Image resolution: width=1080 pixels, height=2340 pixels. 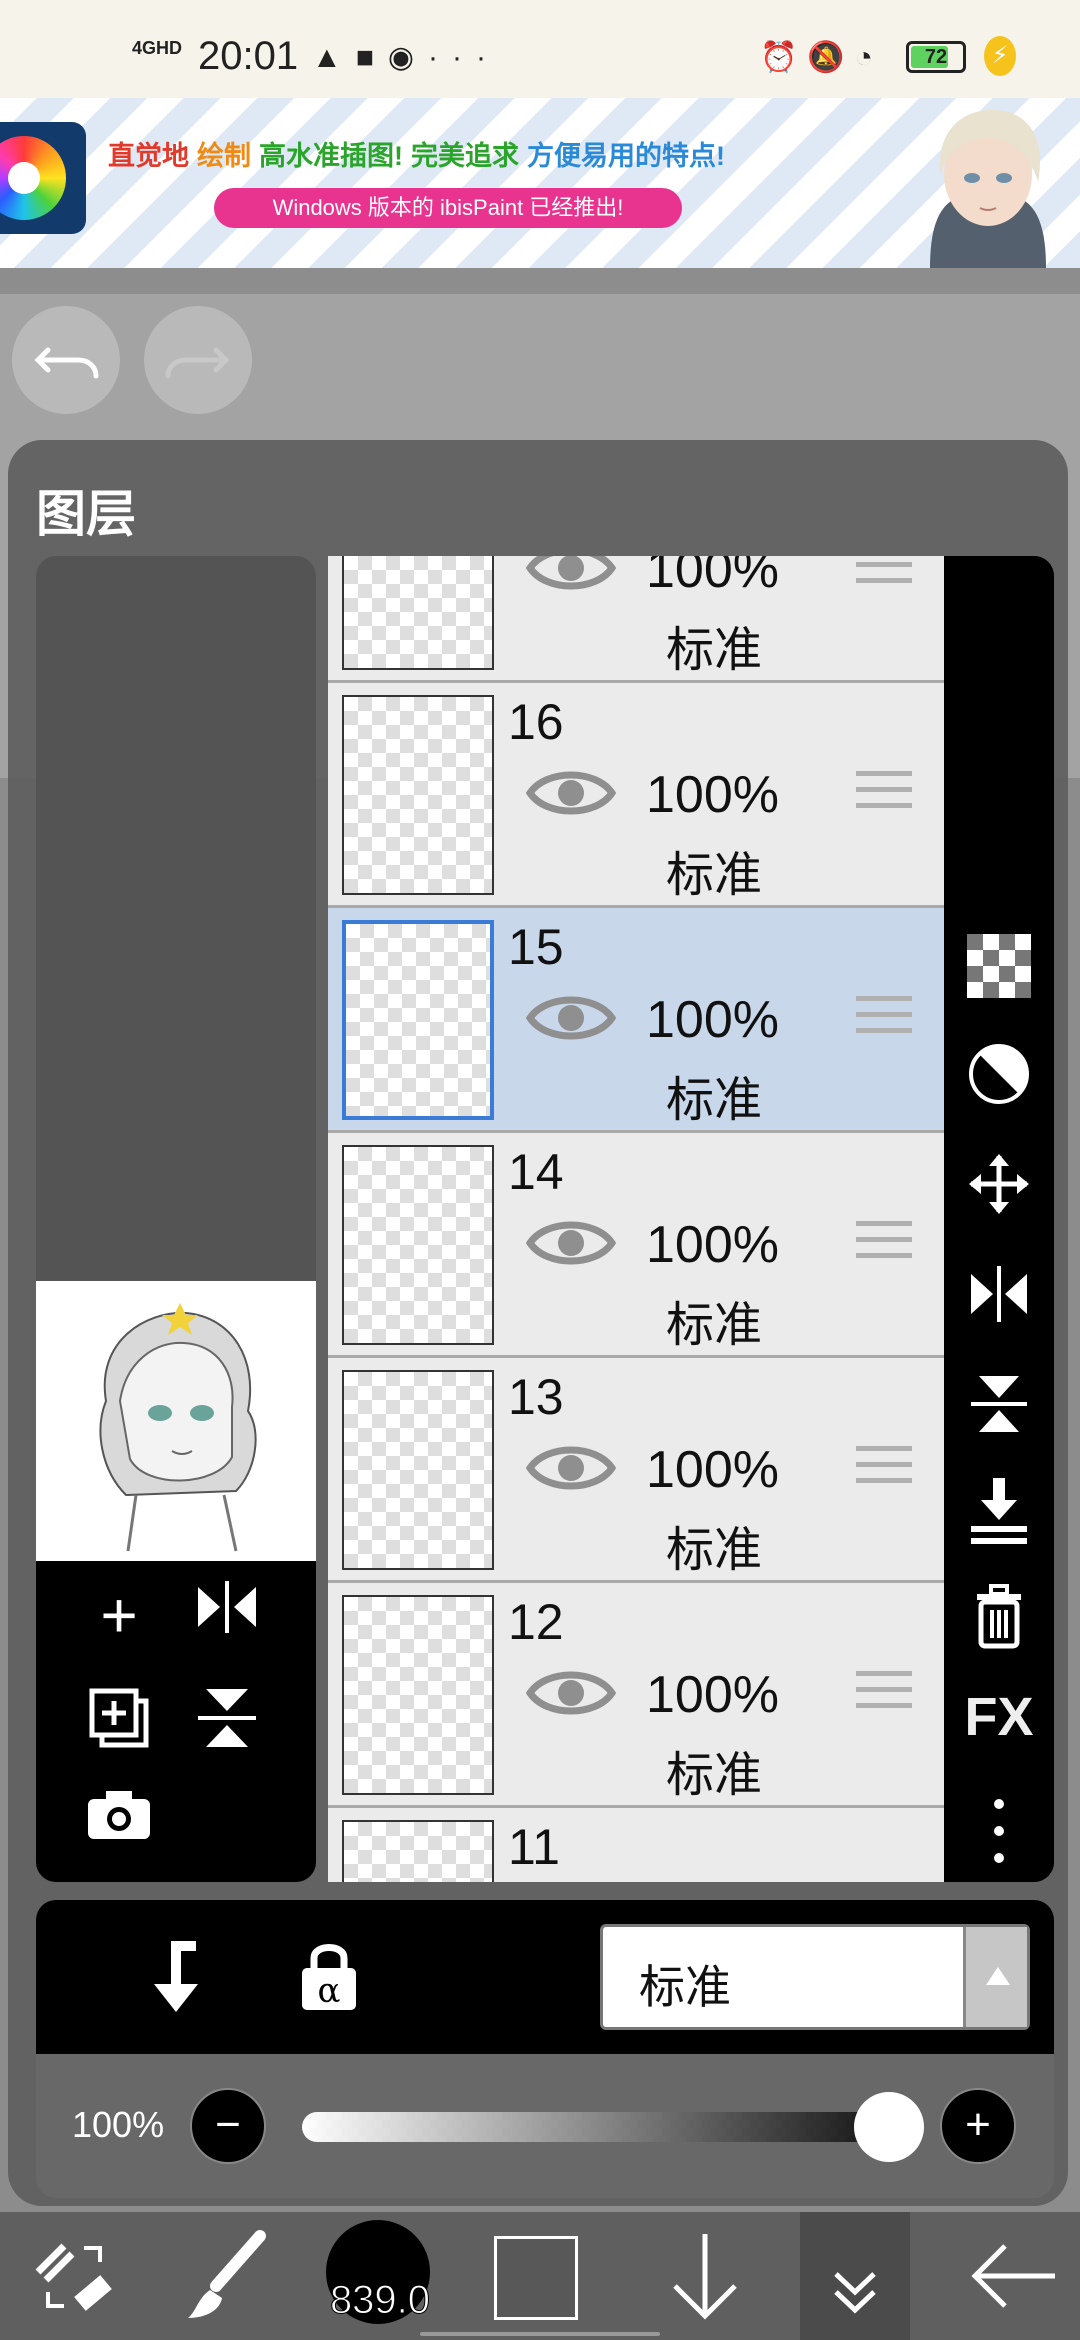 What do you see at coordinates (540, 2334) in the screenshot?
I see `home-indicator` at bounding box center [540, 2334].